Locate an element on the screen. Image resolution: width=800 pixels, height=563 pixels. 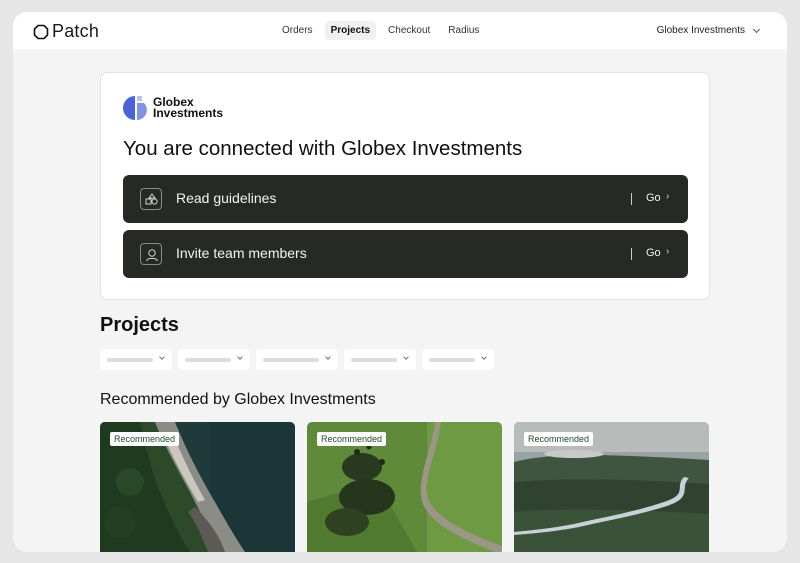
app-name: Patch is located at coordinates (76, 31).